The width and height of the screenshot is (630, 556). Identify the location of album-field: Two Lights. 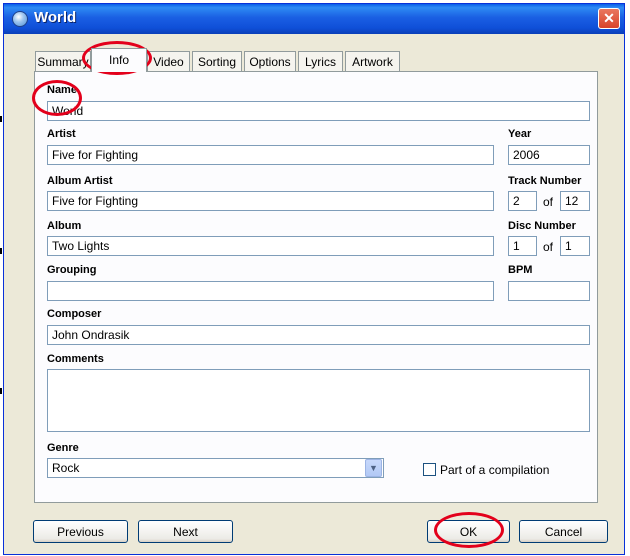
(270, 246).